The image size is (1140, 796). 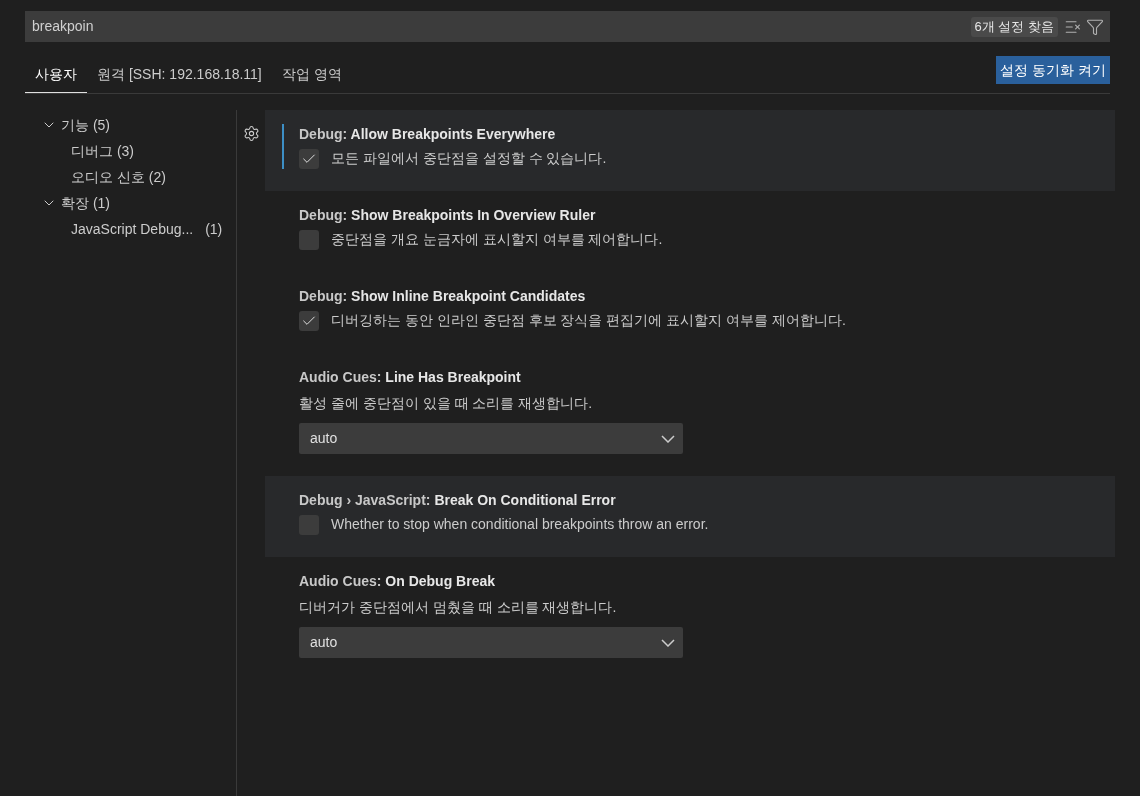 I want to click on tree-item: 오디오 신호 (2), so click(x=118, y=177).